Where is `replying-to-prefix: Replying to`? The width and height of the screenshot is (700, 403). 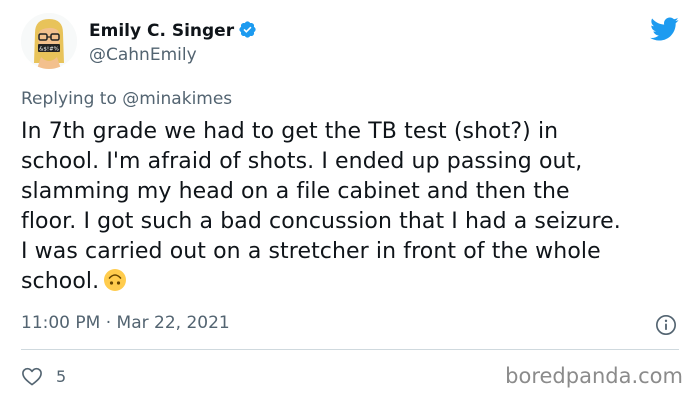
replying-to-prefix: Replying to is located at coordinates (72, 99).